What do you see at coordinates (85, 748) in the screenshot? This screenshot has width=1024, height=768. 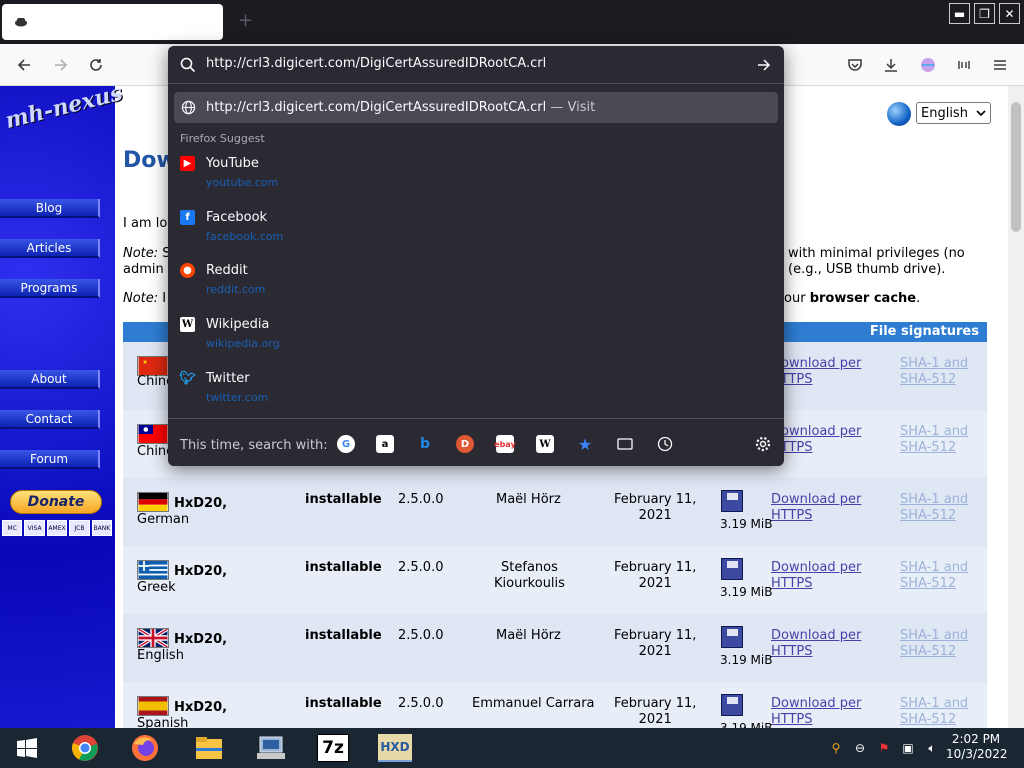 I see `chrome-taskbar-button` at bounding box center [85, 748].